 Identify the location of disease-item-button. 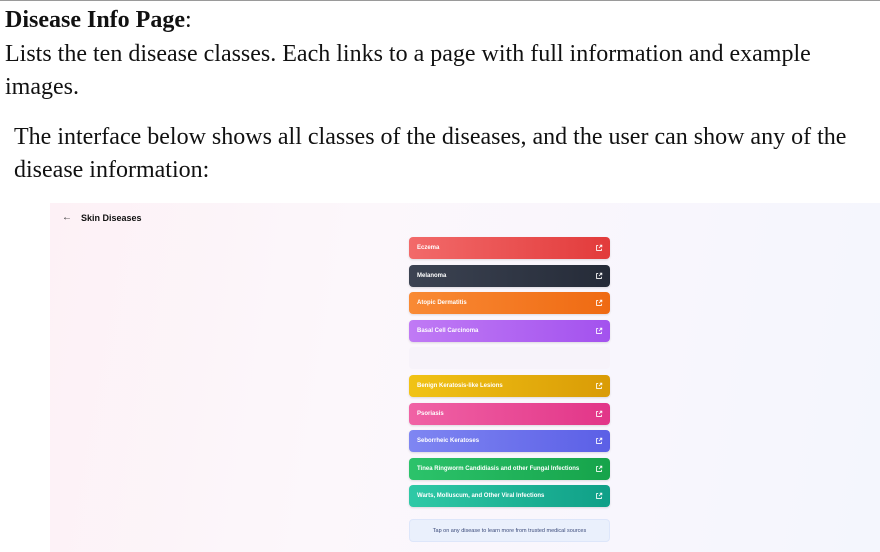
(509, 358).